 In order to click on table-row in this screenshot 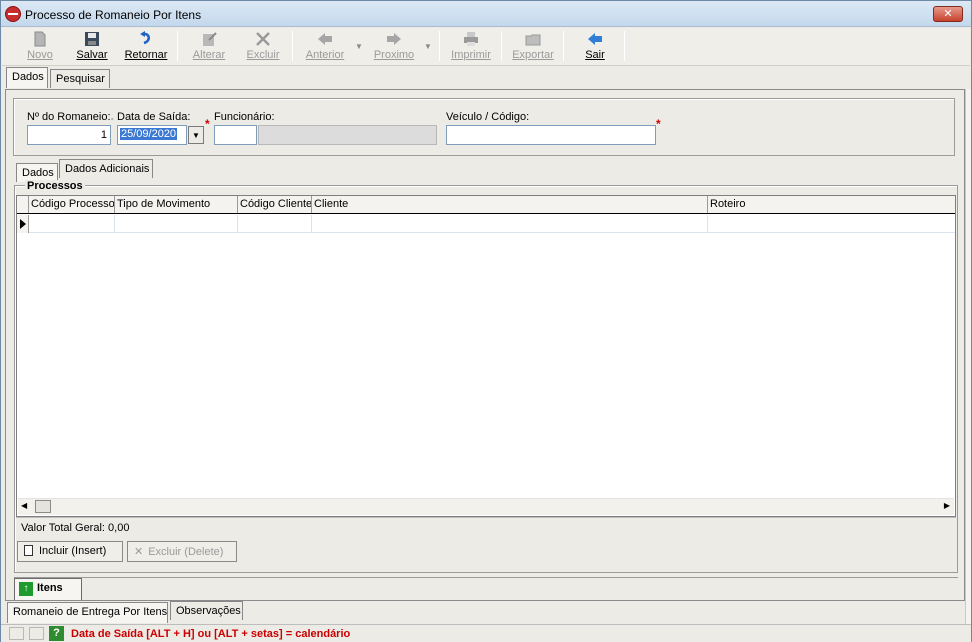, I will do `click(486, 224)`.